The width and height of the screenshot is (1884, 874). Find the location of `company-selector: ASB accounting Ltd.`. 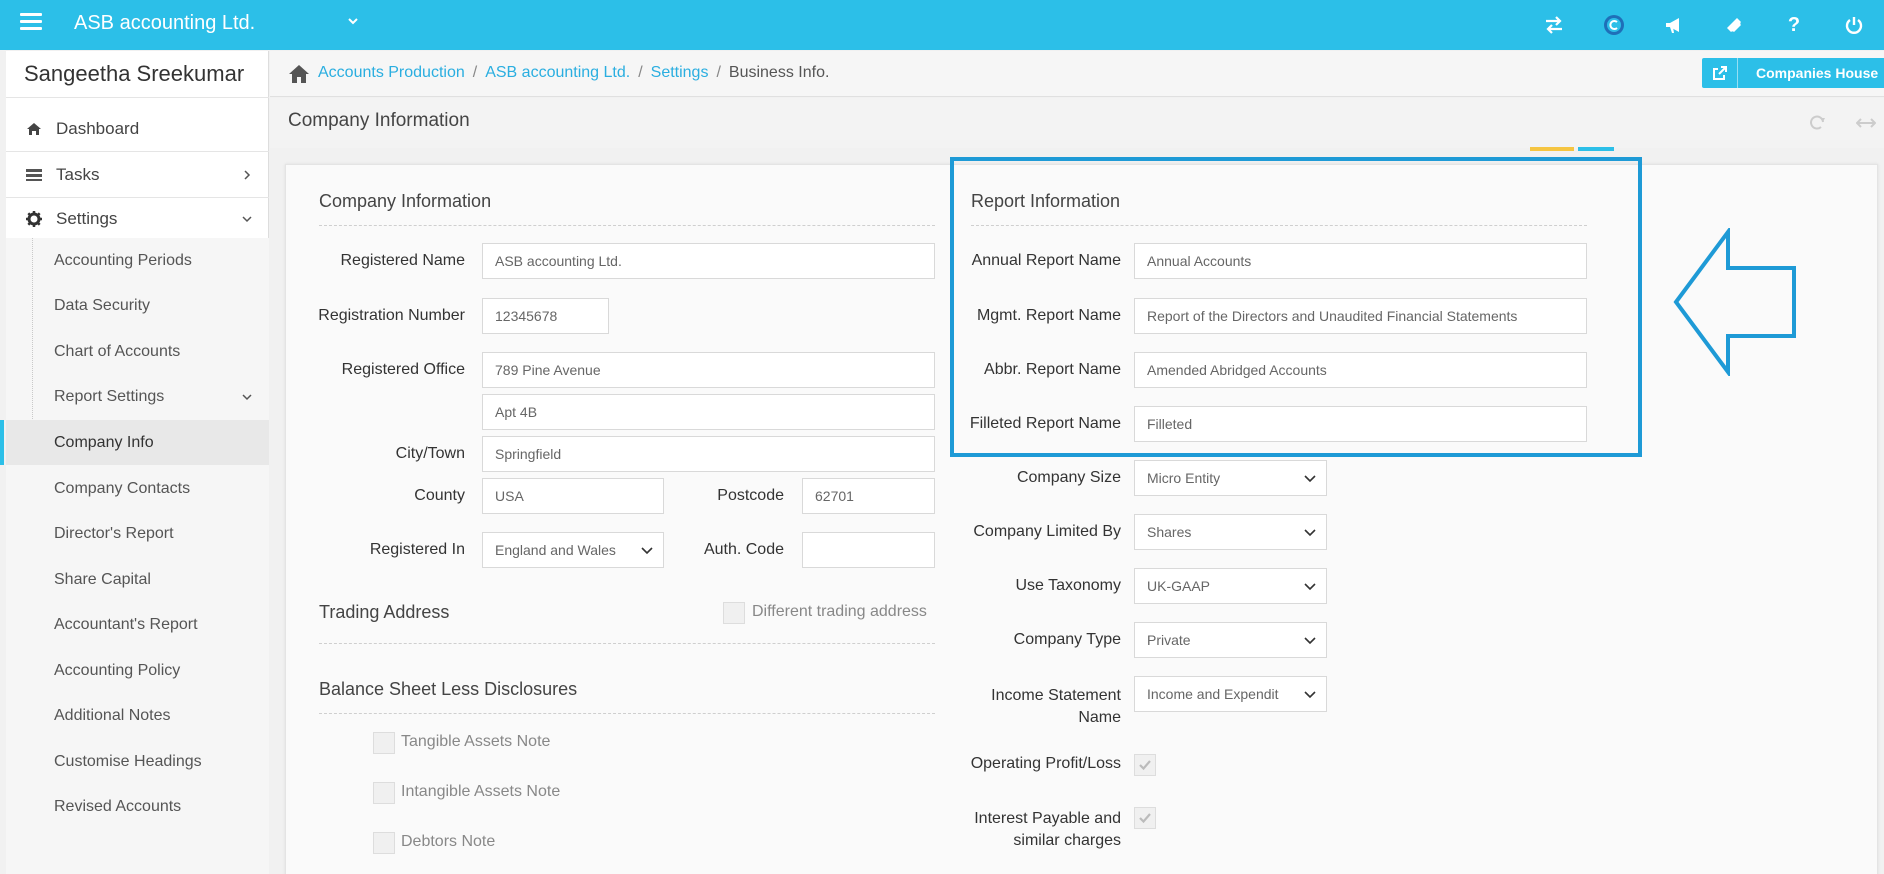

company-selector: ASB accounting Ltd. is located at coordinates (164, 23).